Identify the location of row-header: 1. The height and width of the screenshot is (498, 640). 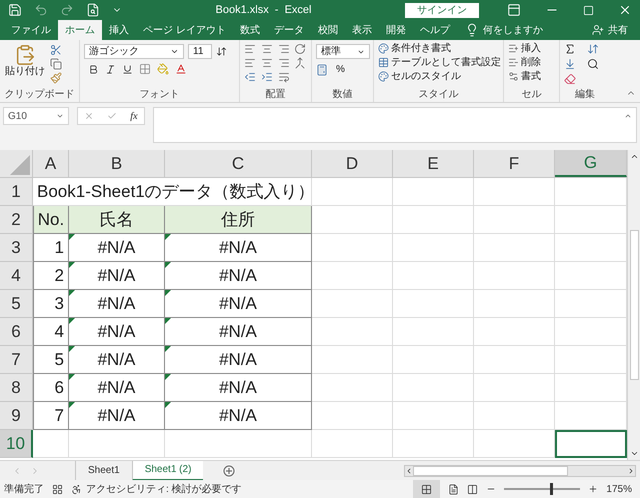
(16, 192).